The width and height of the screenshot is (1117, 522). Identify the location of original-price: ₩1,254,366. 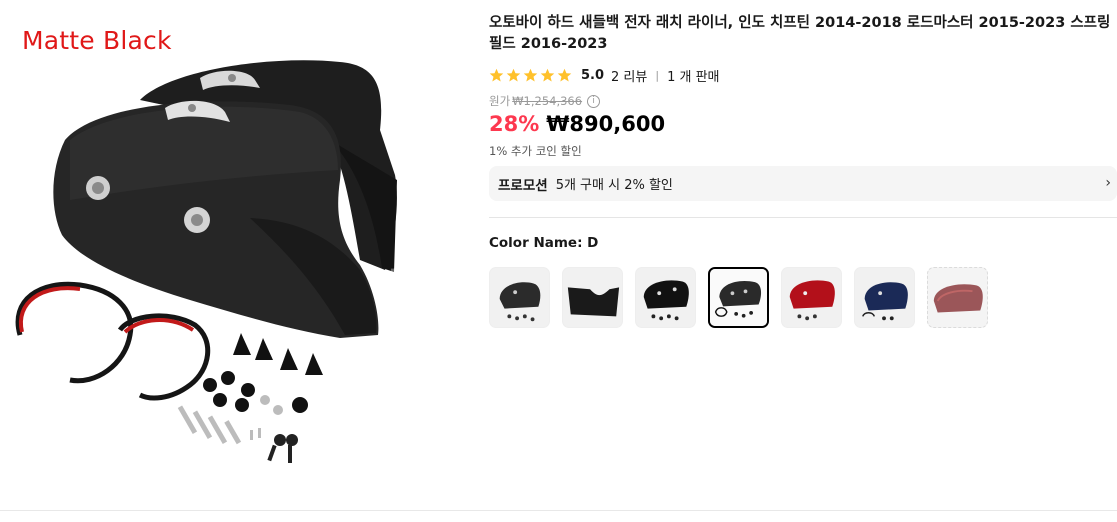
(547, 101).